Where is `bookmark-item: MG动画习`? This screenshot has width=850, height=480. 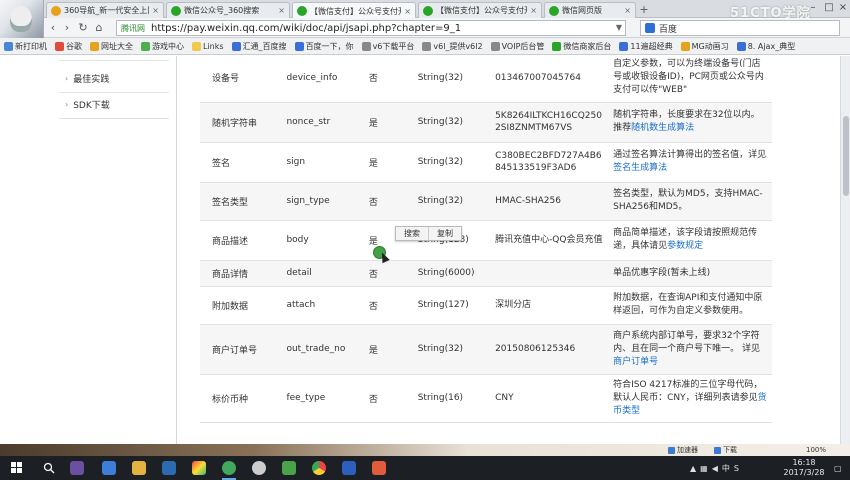
bookmark-item: MG动画习 is located at coordinates (704, 46).